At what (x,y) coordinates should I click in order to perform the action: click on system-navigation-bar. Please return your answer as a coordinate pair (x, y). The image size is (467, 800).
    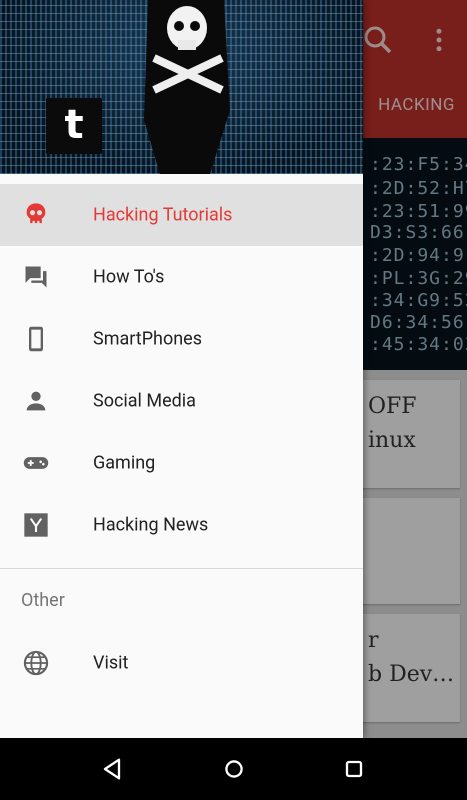
    Looking at the image, I should click on (233, 769).